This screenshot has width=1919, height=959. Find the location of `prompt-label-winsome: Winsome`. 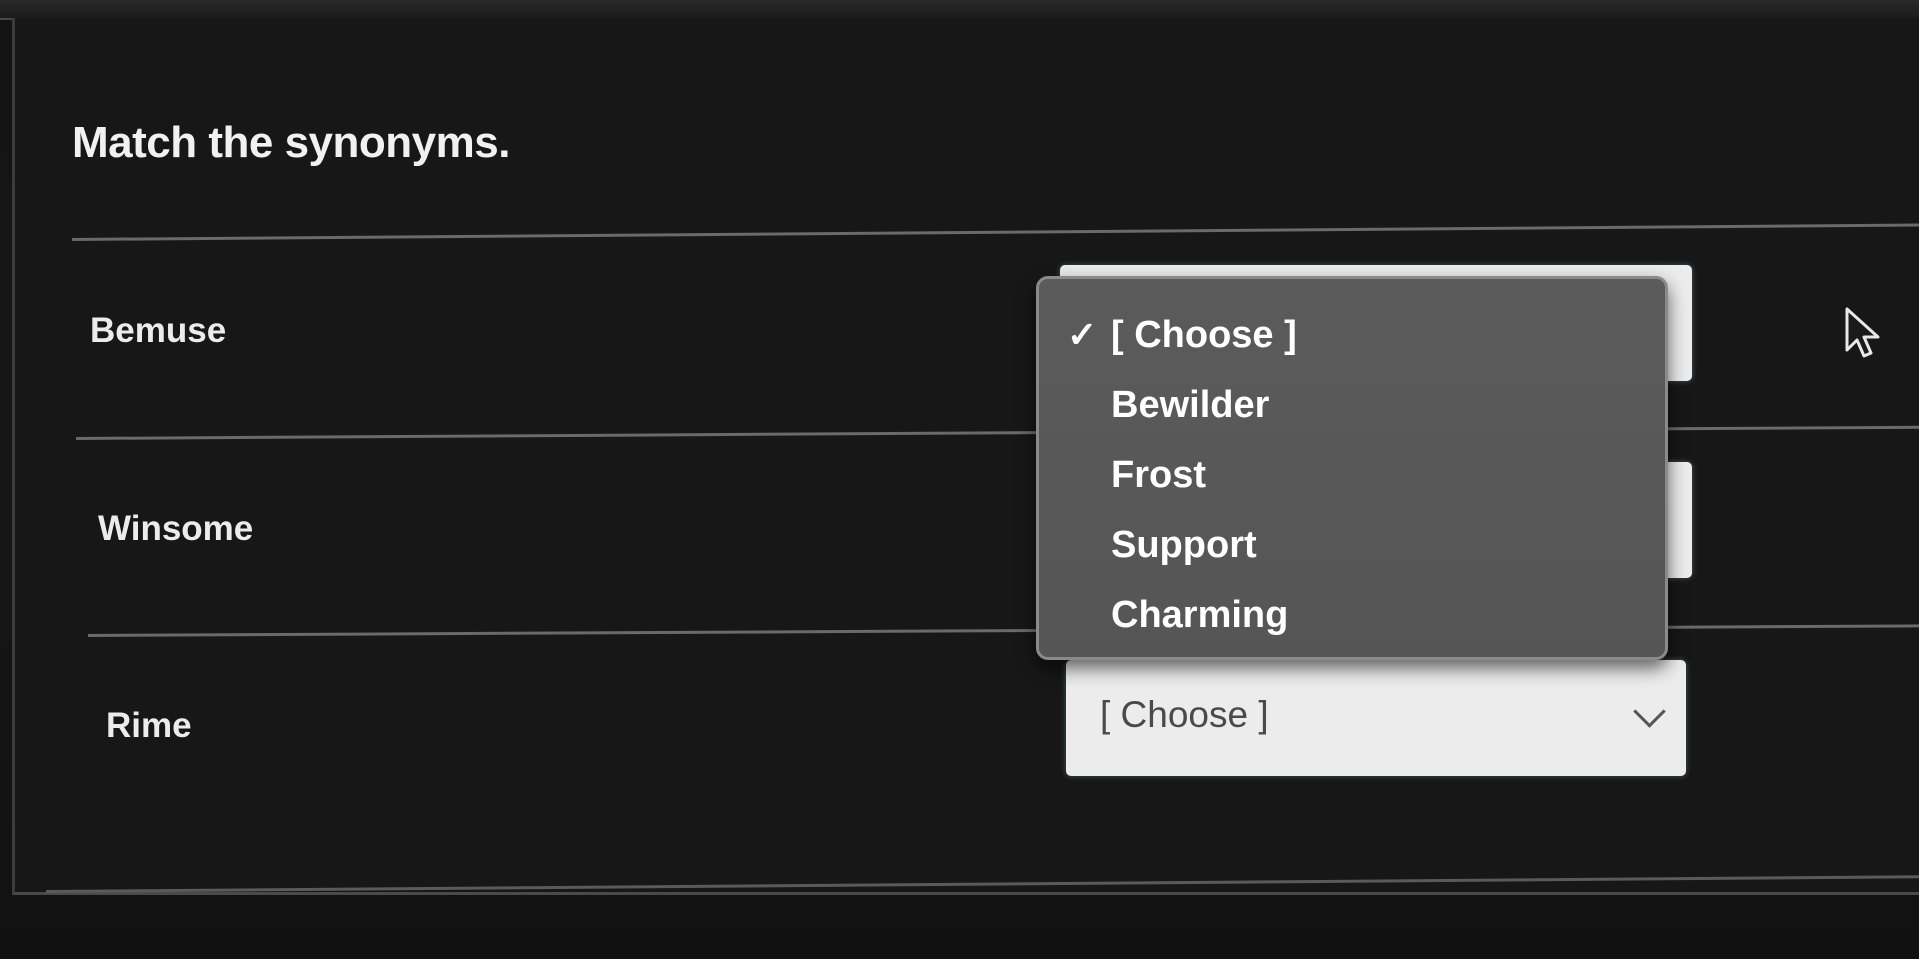

prompt-label-winsome: Winsome is located at coordinates (176, 528).